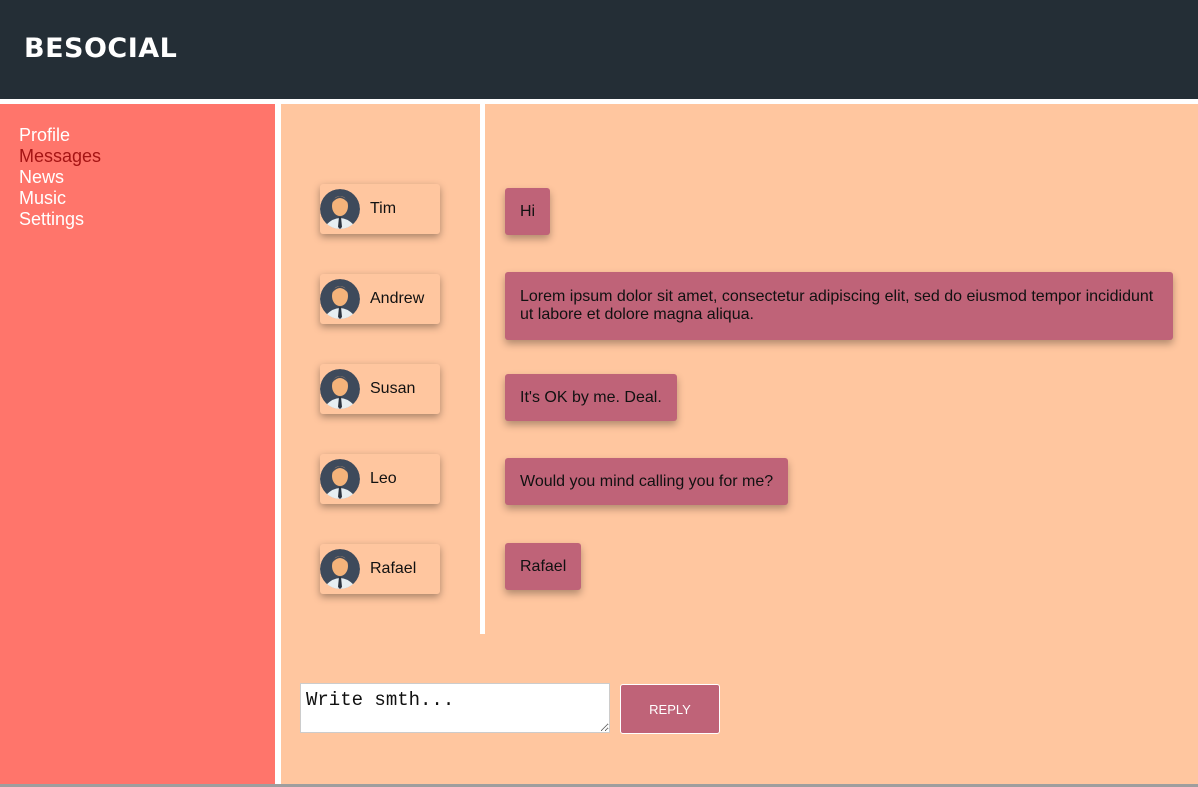  What do you see at coordinates (599, 49) in the screenshot?
I see `header: BESOCIAL` at bounding box center [599, 49].